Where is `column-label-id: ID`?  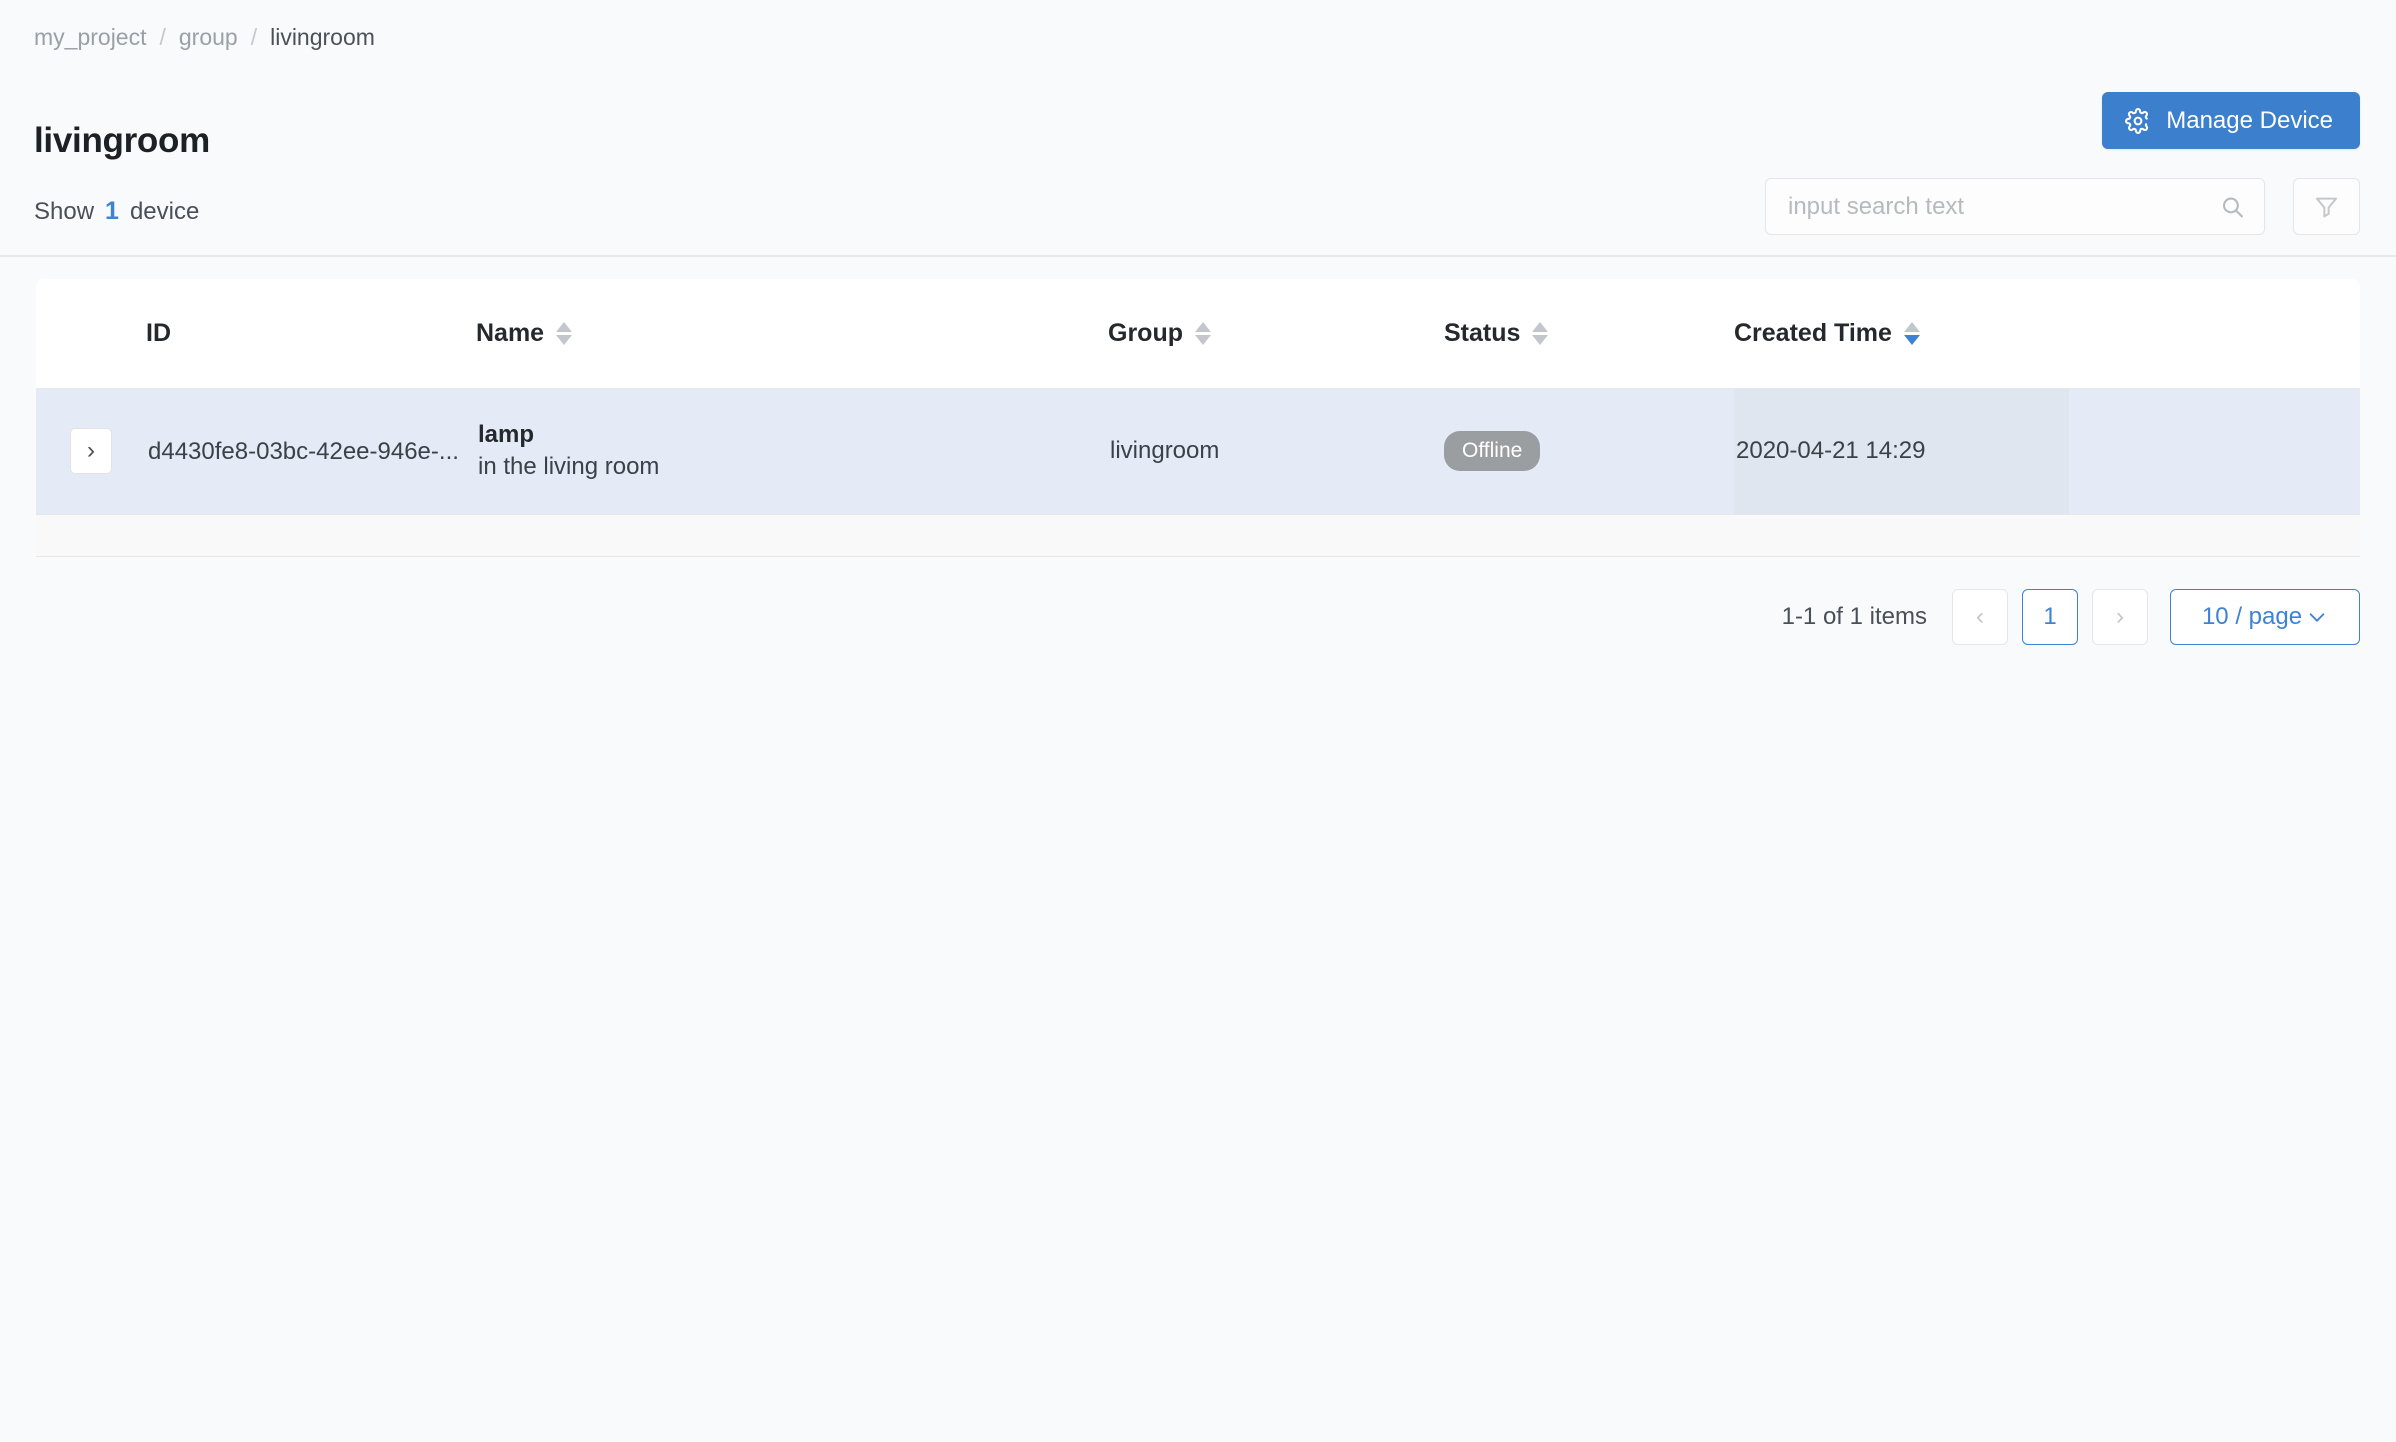
column-label-id: ID is located at coordinates (158, 332).